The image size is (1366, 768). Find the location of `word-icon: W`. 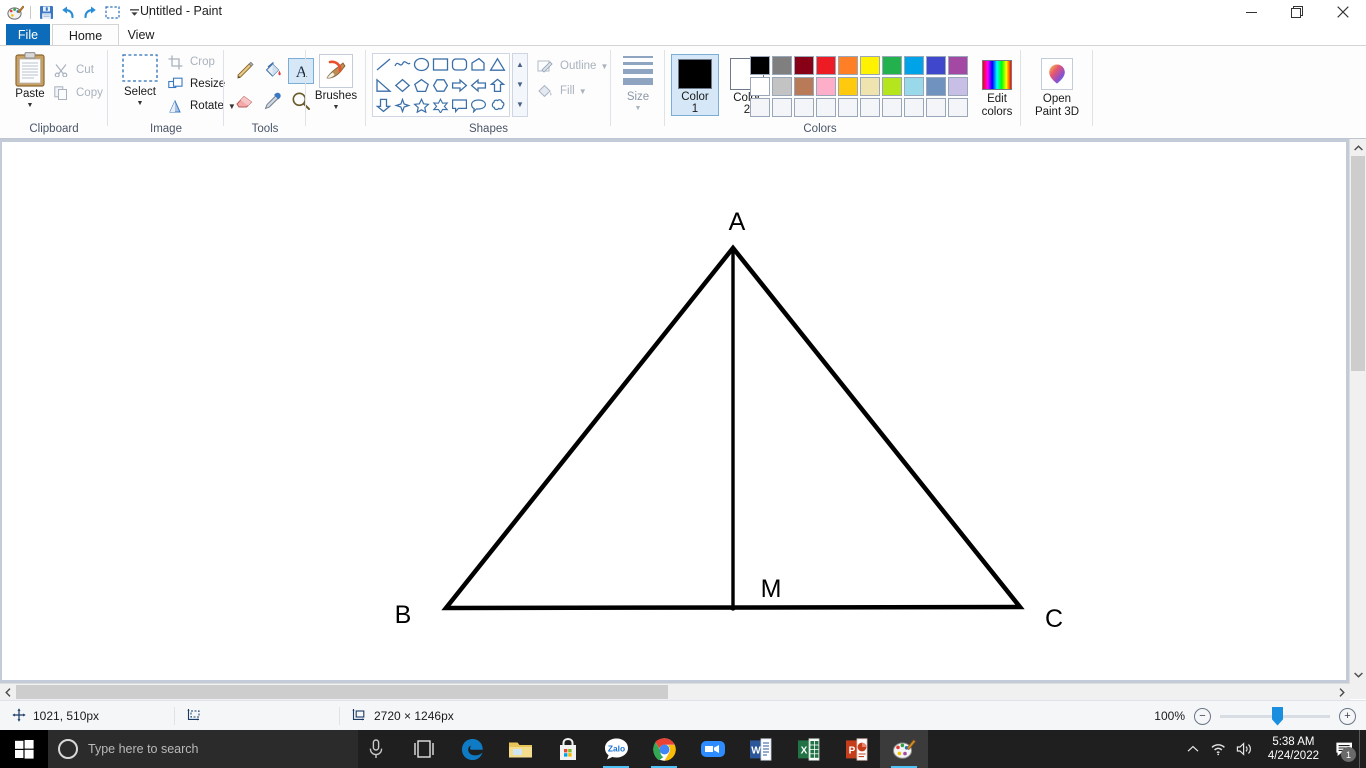

word-icon: W is located at coordinates (760, 749).